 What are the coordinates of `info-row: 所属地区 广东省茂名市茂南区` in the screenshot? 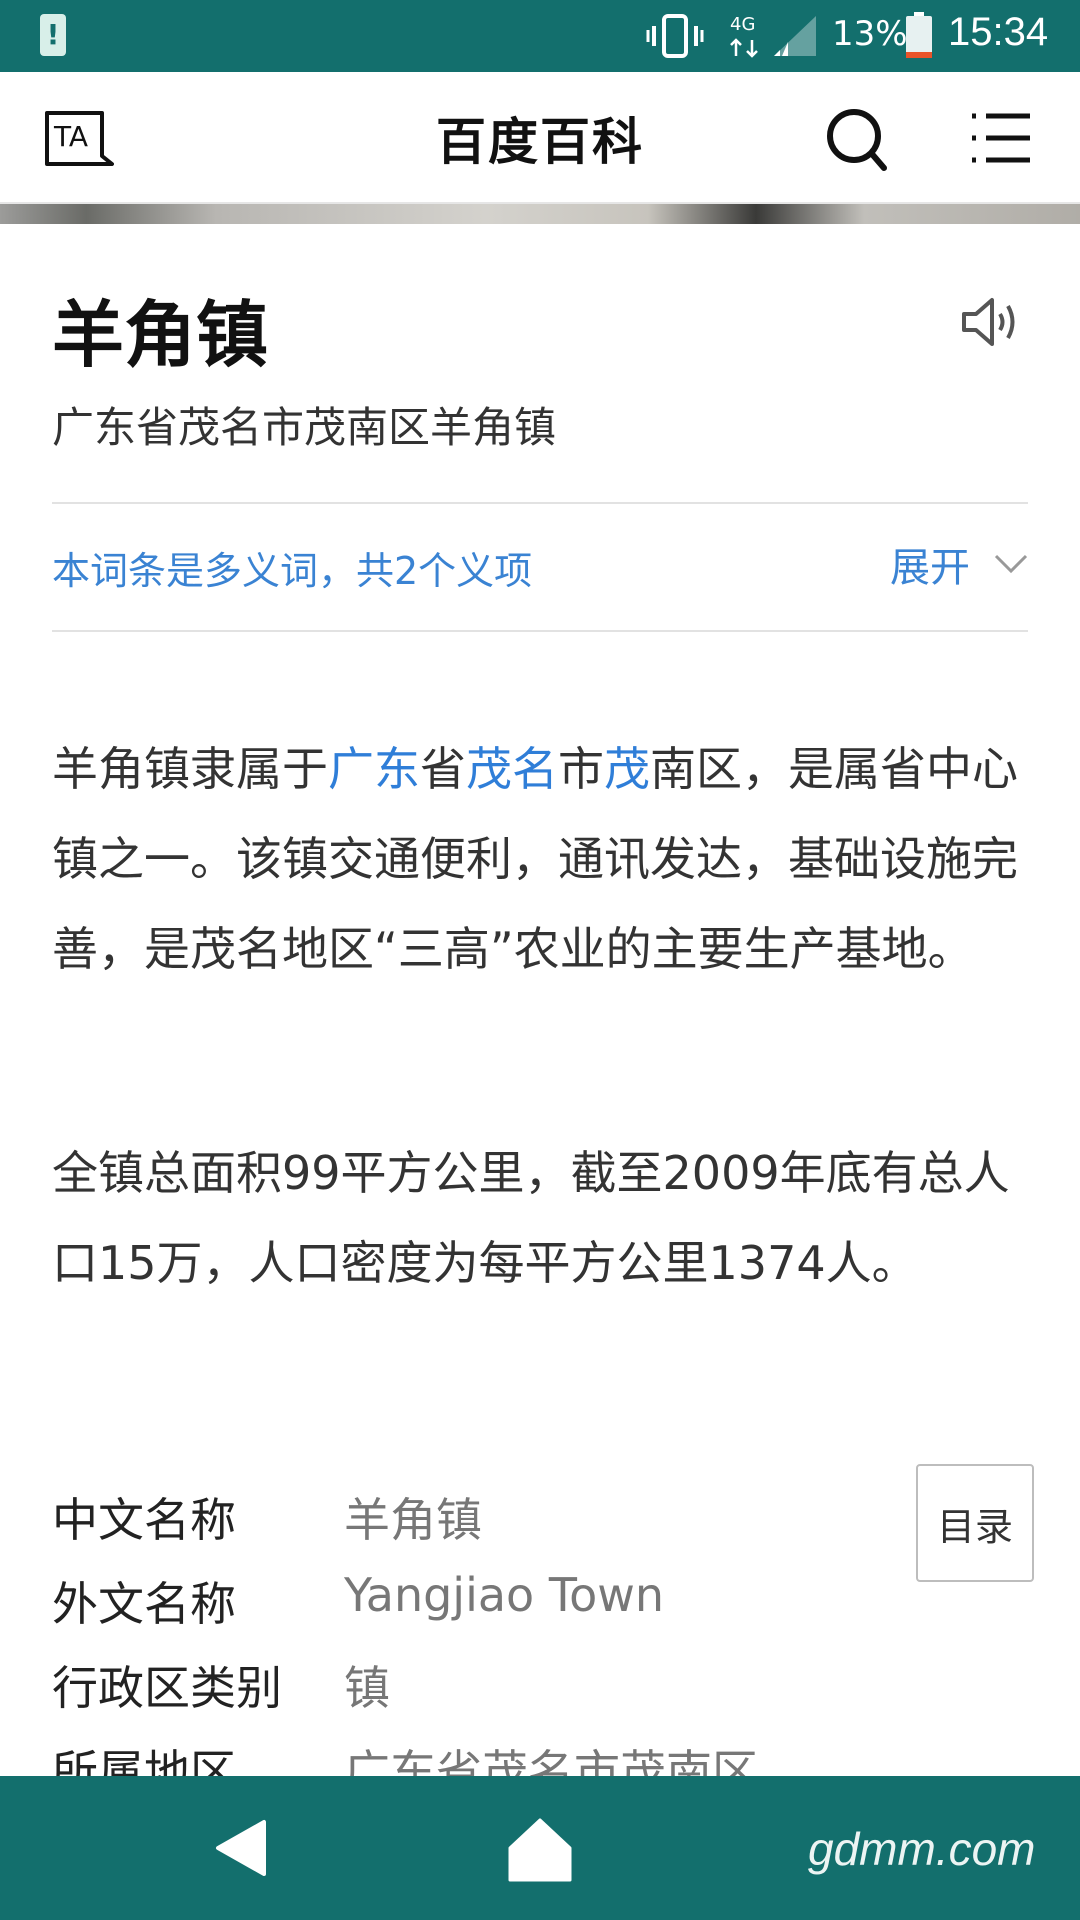 It's located at (462, 1756).